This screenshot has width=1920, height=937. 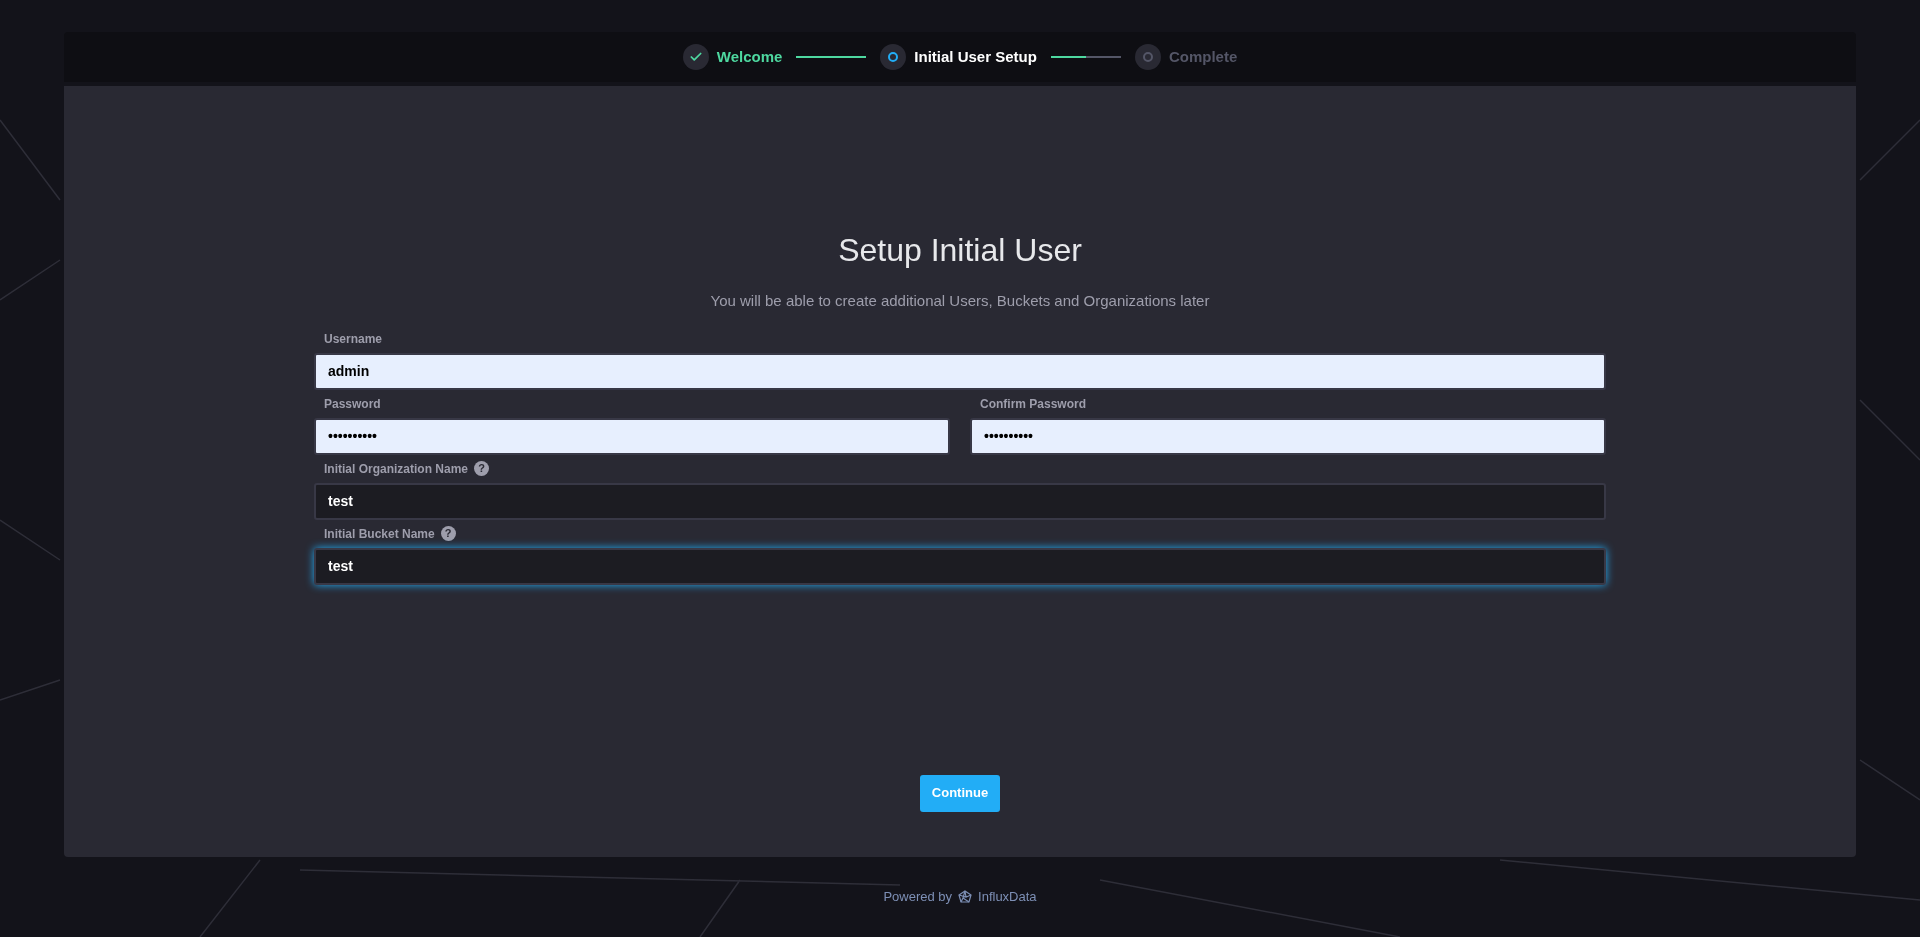 What do you see at coordinates (965, 896) in the screenshot?
I see `logo-icon` at bounding box center [965, 896].